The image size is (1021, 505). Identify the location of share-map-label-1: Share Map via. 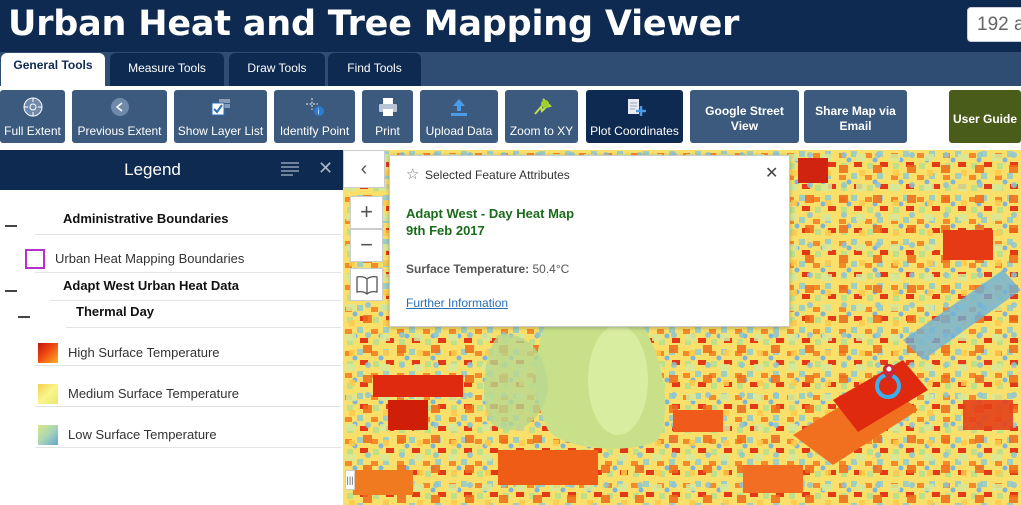
(855, 111).